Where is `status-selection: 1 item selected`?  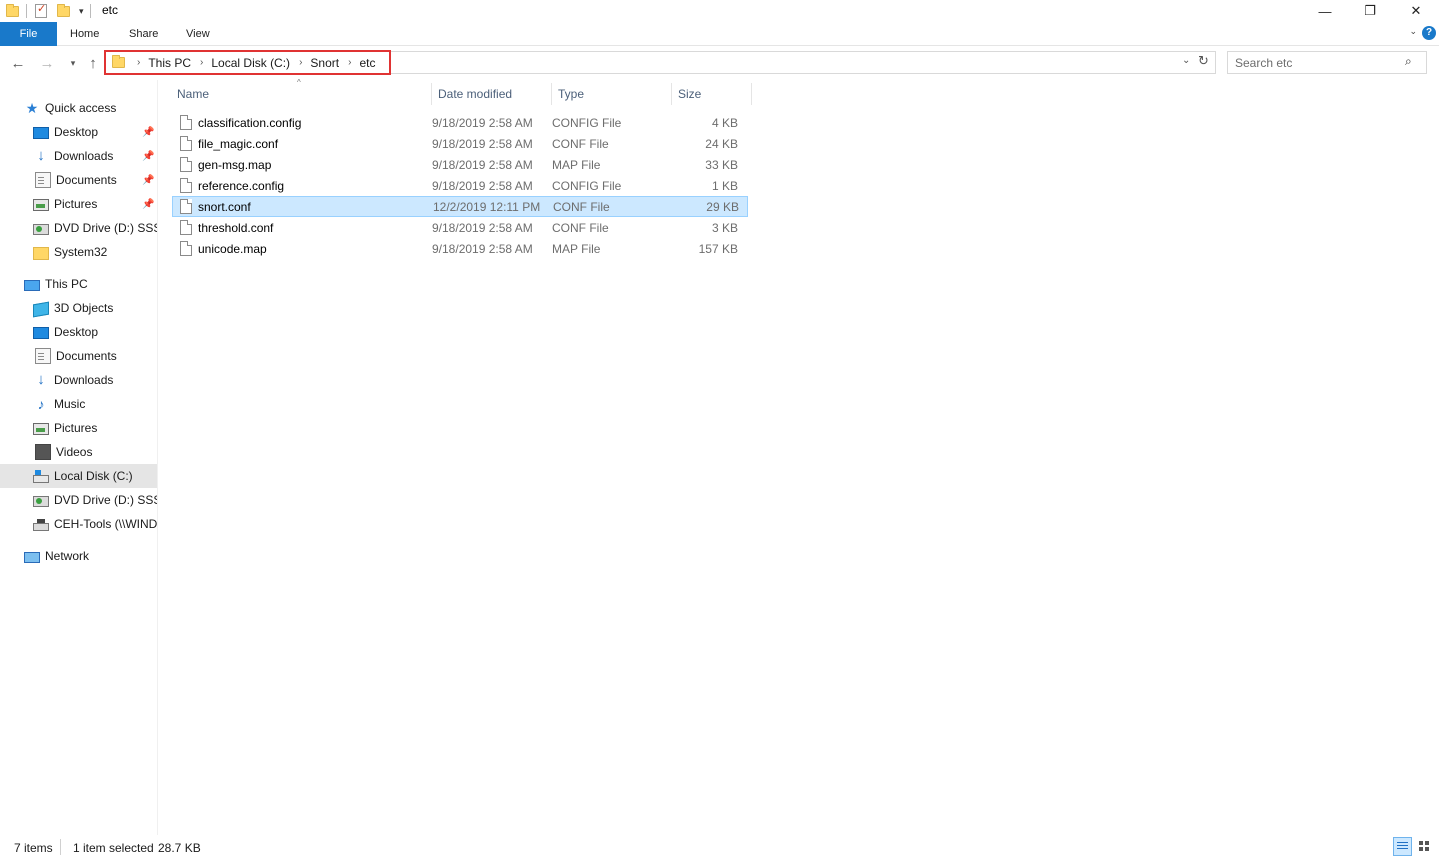
status-selection: 1 item selected is located at coordinates (113, 848).